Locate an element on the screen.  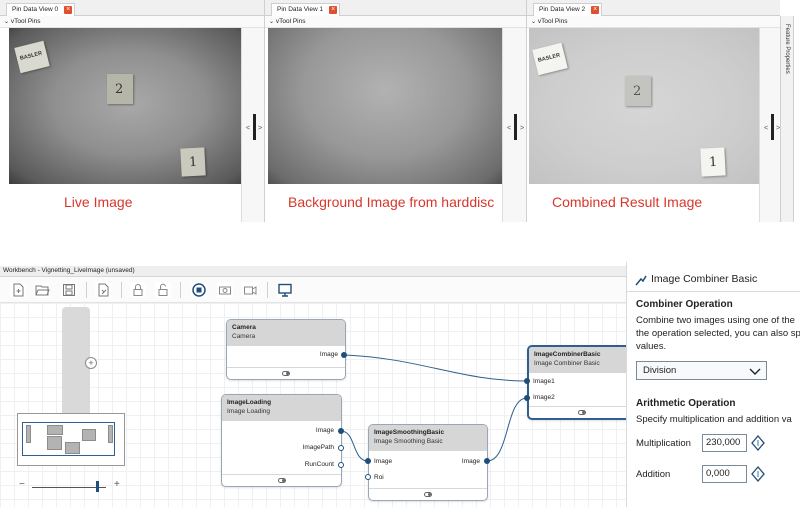
loading-image-out-port is located at coordinates (341, 431).